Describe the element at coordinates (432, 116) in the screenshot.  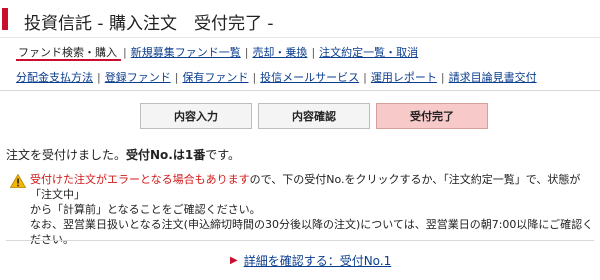
I see `step-complete: 受付完了` at that location.